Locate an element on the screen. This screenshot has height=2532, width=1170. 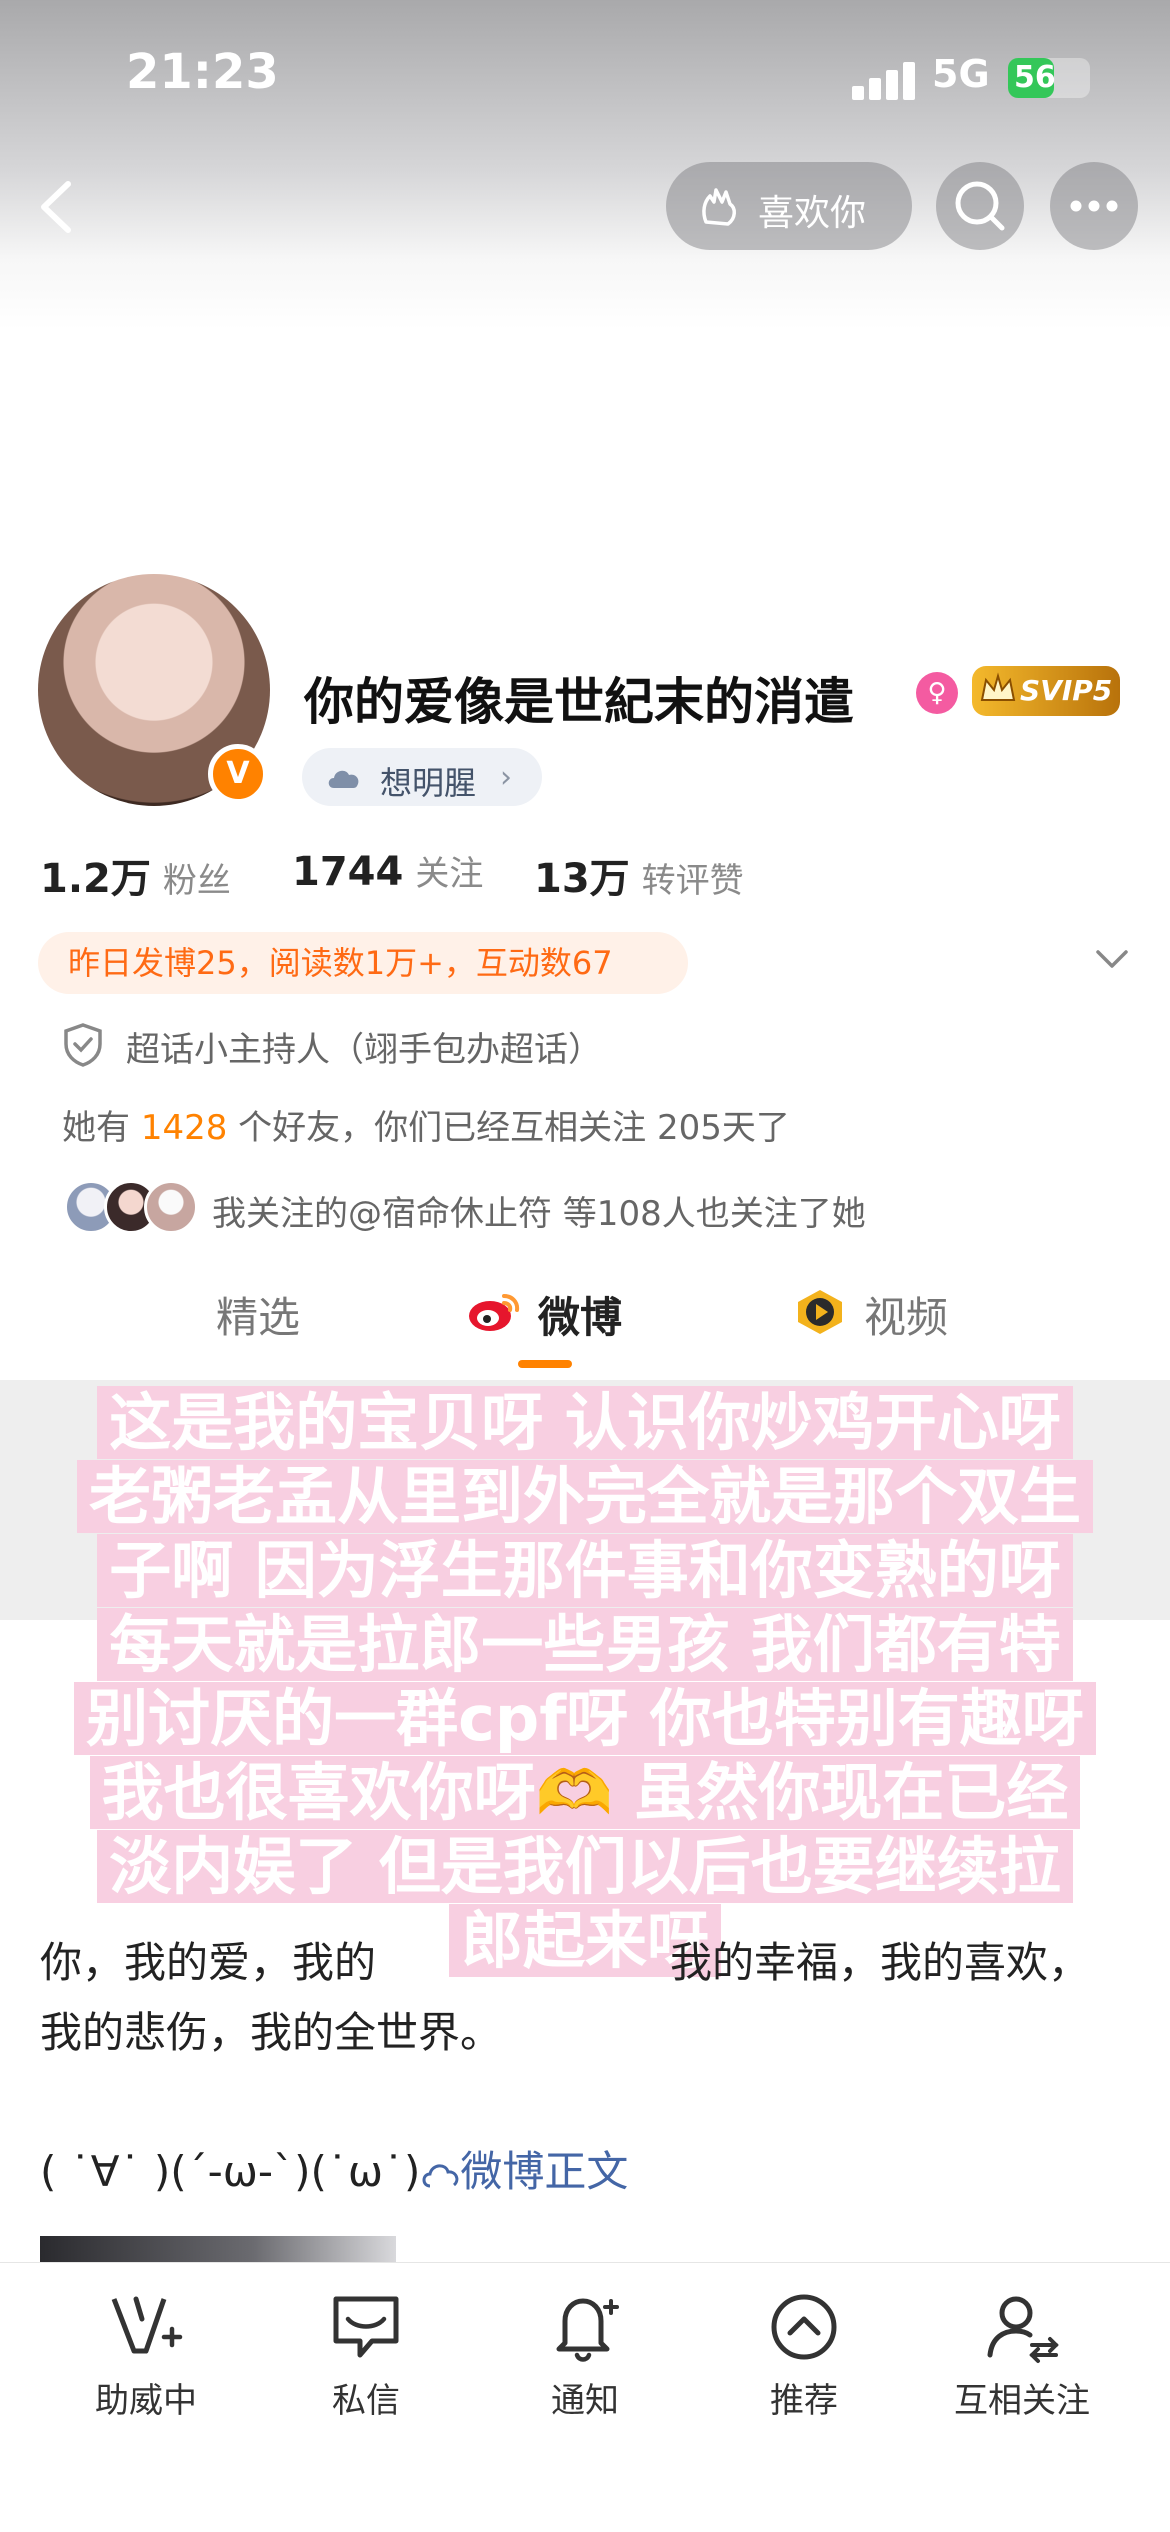
search-icon is located at coordinates (980, 206).